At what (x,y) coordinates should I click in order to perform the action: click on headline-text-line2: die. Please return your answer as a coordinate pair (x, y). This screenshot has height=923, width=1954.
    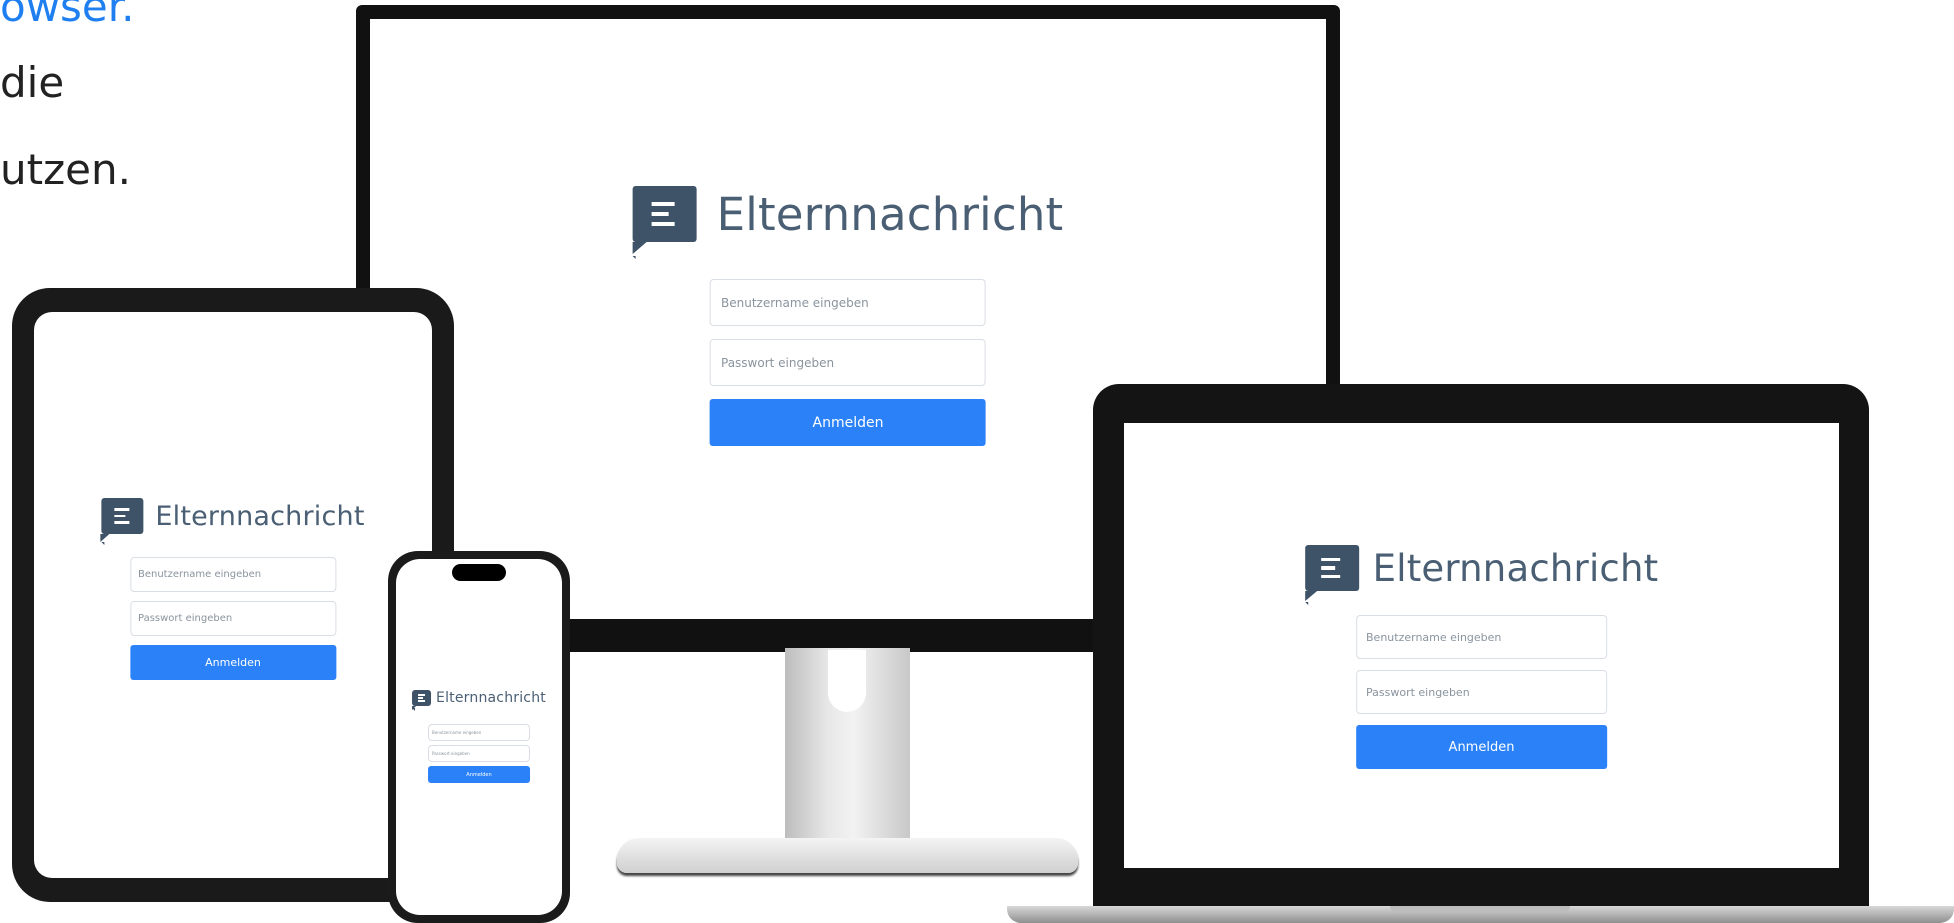
    Looking at the image, I should click on (32, 82).